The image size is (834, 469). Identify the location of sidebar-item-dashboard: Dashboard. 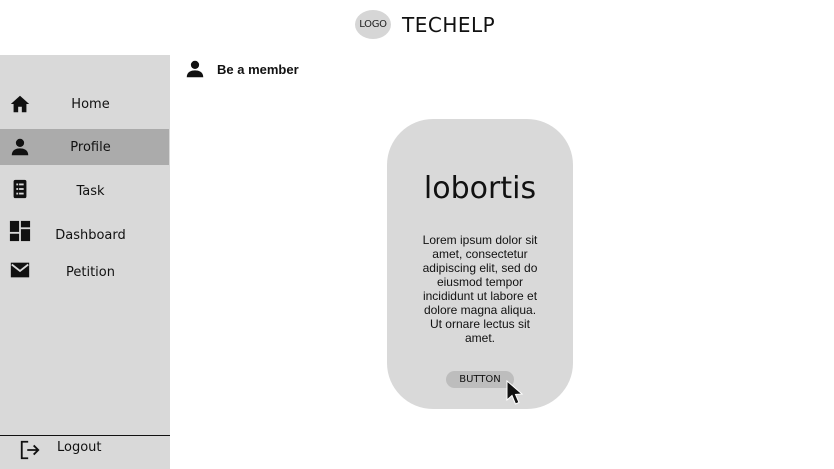
(84, 235).